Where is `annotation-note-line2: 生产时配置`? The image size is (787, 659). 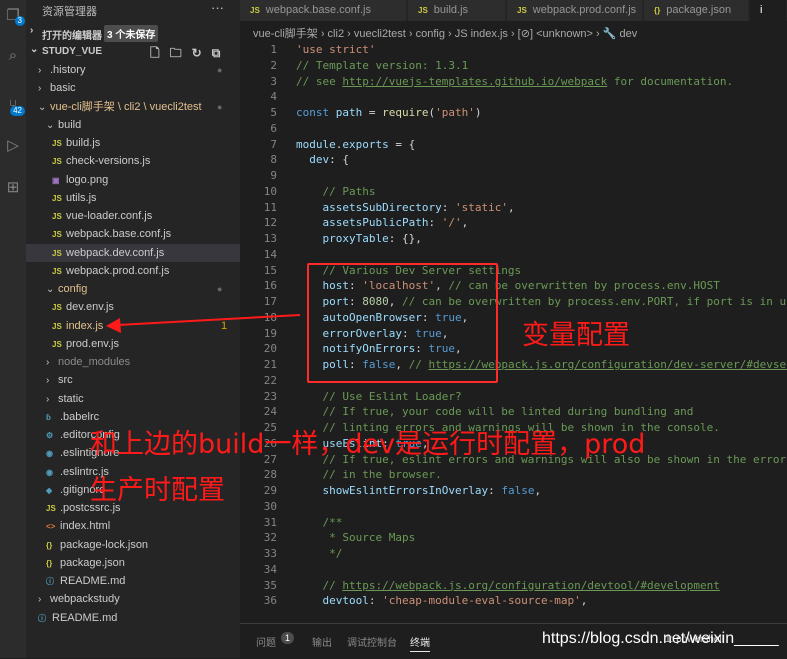 annotation-note-line2: 生产时配置 is located at coordinates (157, 490).